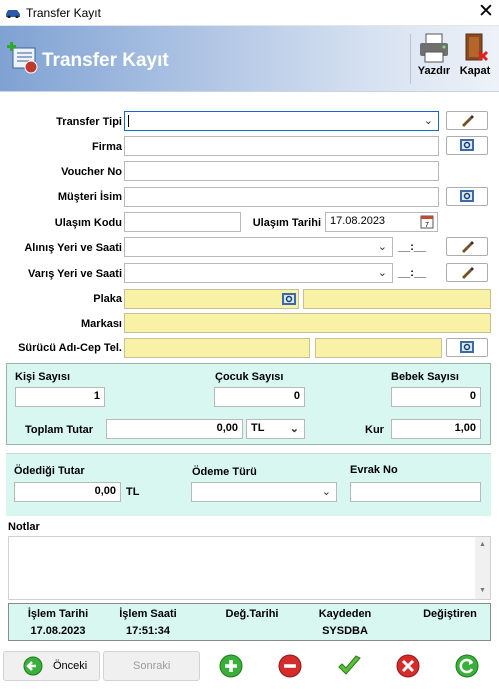 This screenshot has width=499, height=689. Describe the element at coordinates (58, 614) in the screenshot. I see `islem-tarihi-label: İşlem Tarihi` at that location.